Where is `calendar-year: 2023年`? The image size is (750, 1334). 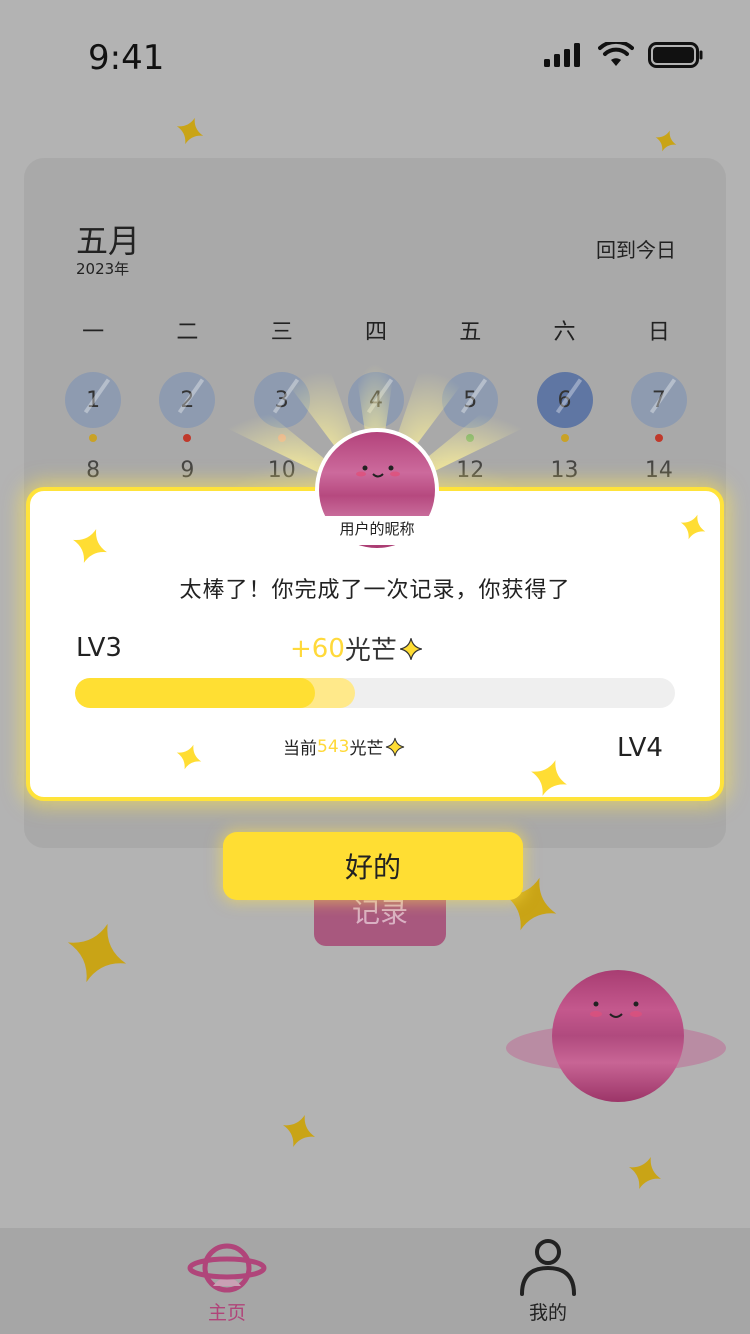
calendar-year: 2023年 is located at coordinates (103, 269).